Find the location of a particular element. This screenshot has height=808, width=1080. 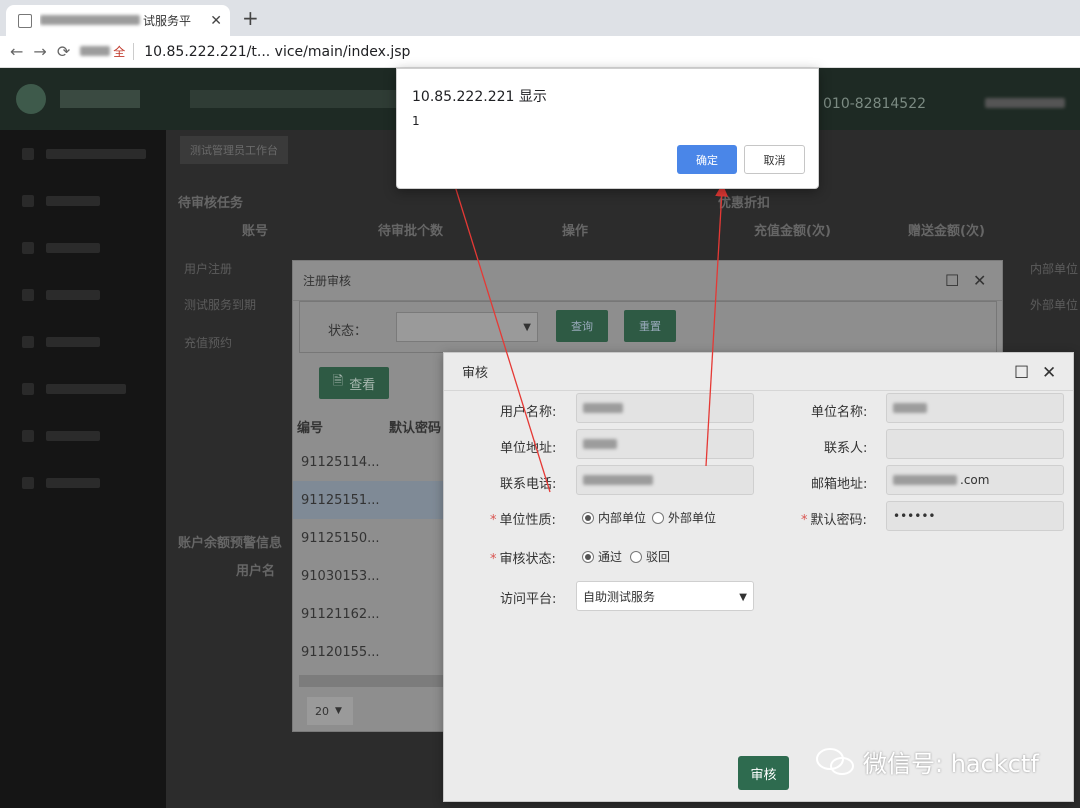

watermark: 微信号: hackctf is located at coordinates (927, 761).